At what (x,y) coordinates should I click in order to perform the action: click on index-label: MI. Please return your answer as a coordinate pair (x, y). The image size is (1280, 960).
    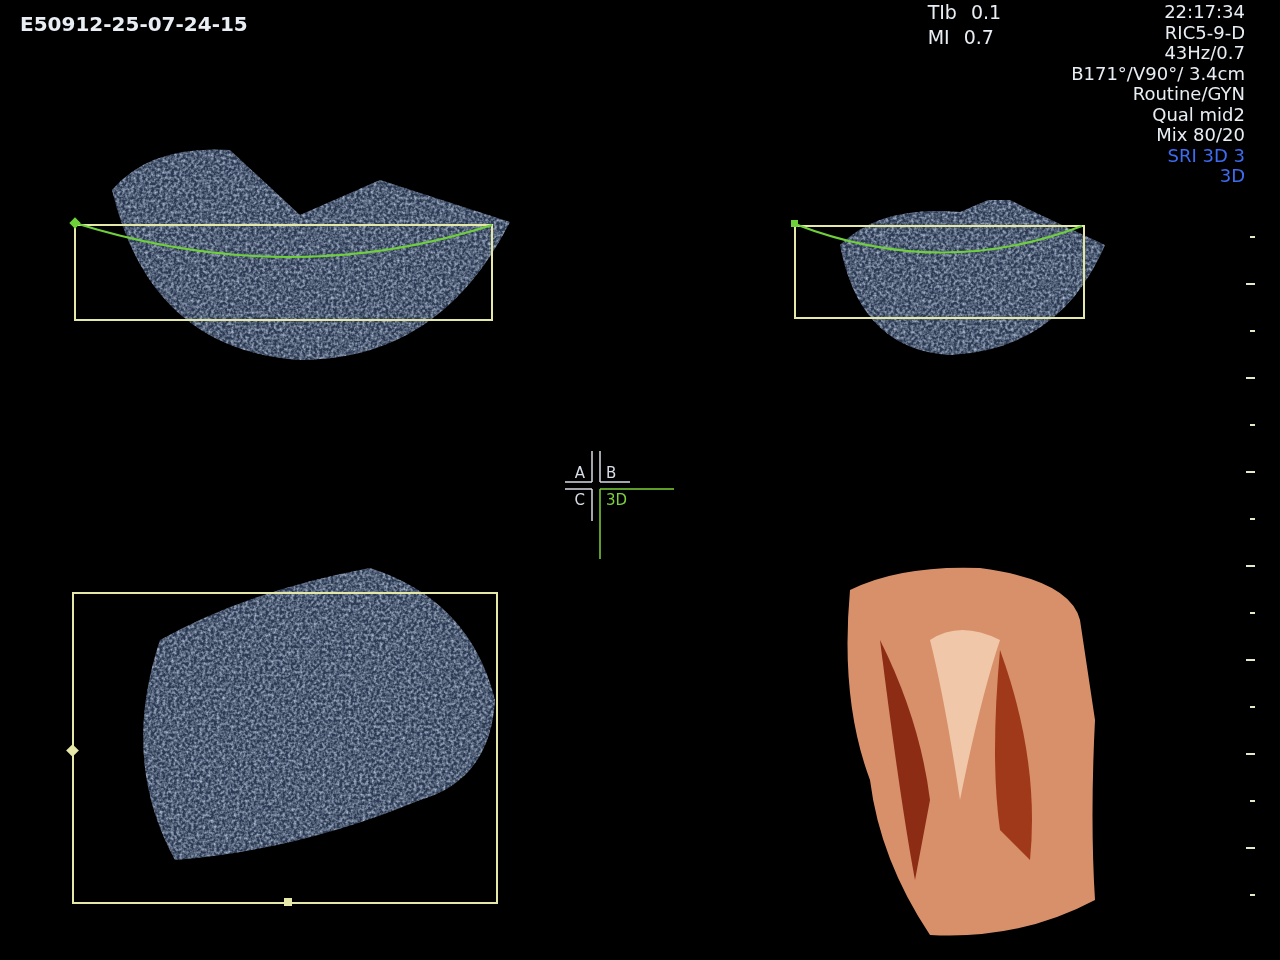
    Looking at the image, I should click on (938, 37).